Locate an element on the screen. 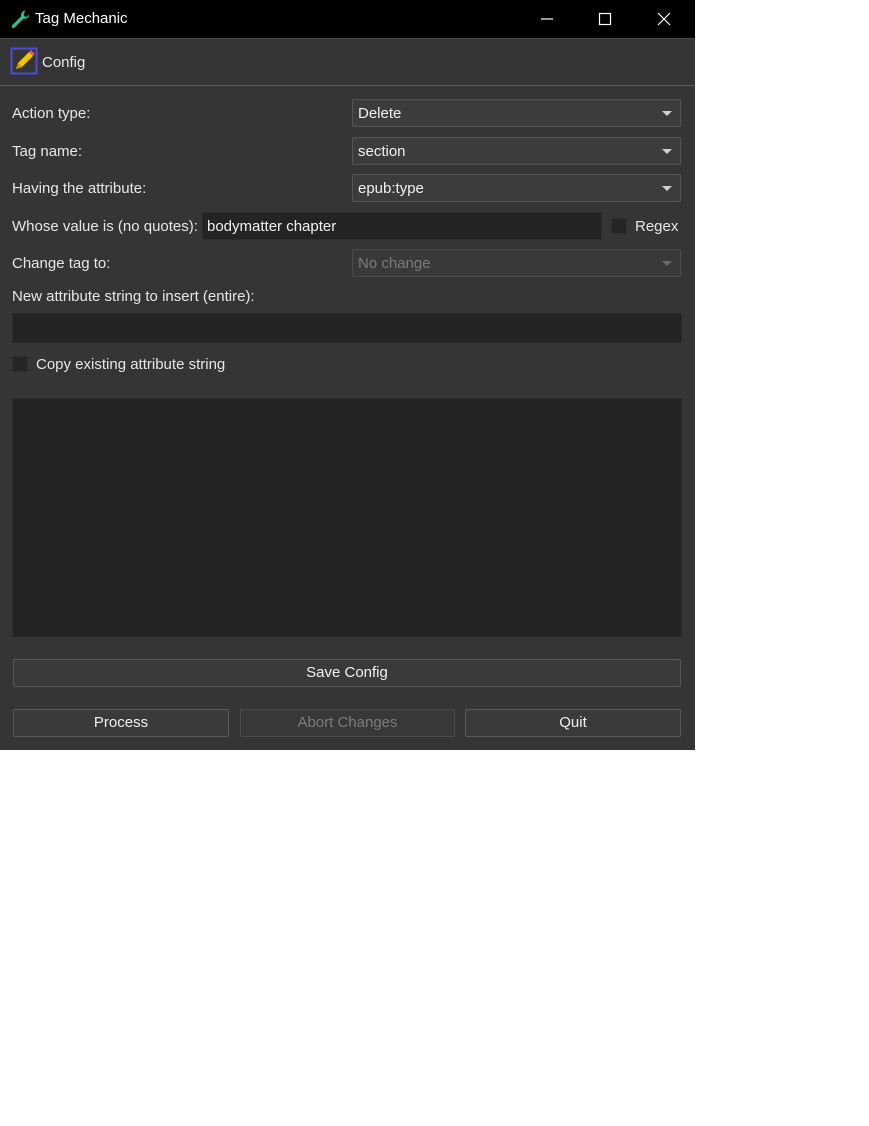 Image resolution: width=869 pixels, height=1126 pixels. having-attribute-value: epub:type is located at coordinates (391, 188).